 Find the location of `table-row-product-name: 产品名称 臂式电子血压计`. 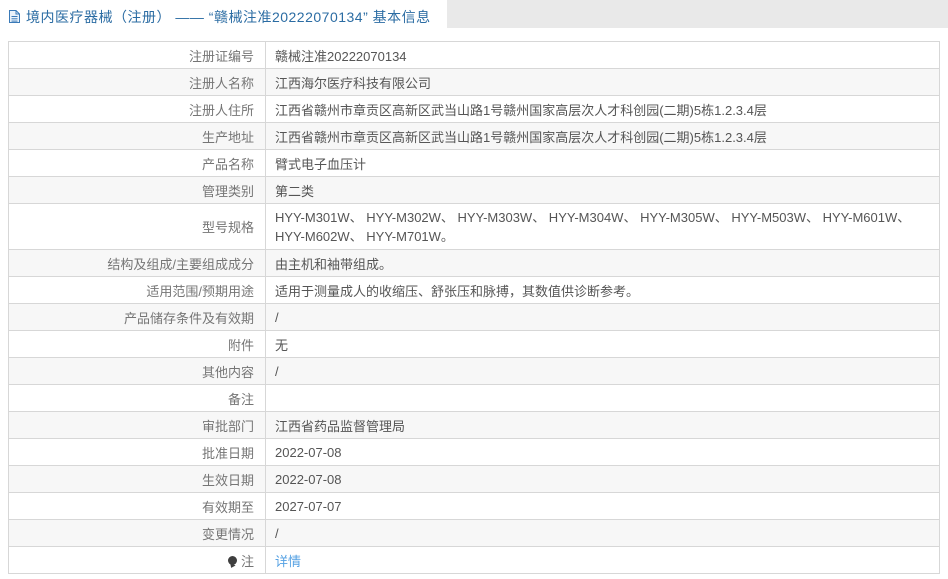

table-row-product-name: 产品名称 臂式电子血压计 is located at coordinates (474, 163).